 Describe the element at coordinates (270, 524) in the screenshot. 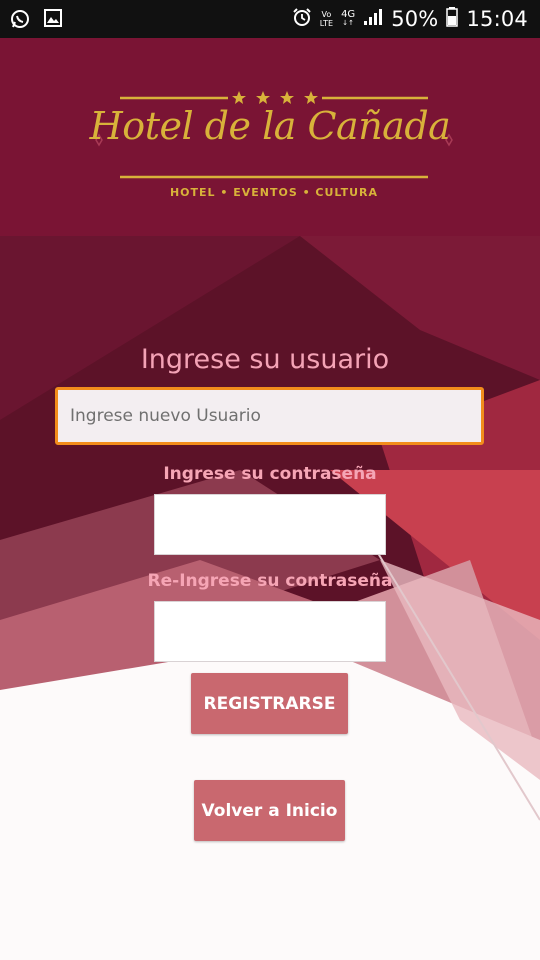

I see `password-input` at that location.